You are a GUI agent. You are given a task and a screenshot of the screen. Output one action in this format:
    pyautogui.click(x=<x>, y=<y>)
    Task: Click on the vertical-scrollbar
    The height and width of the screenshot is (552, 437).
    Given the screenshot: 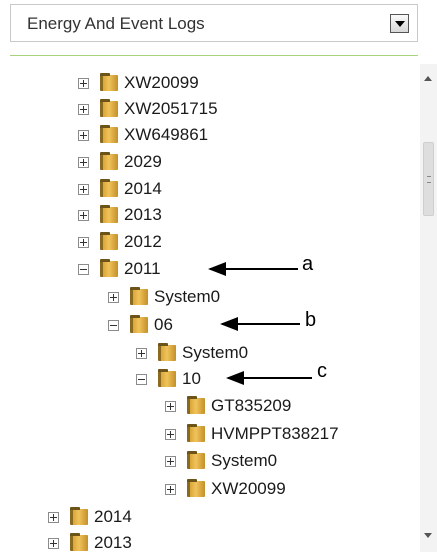 What is the action you would take?
    pyautogui.click(x=428, y=308)
    